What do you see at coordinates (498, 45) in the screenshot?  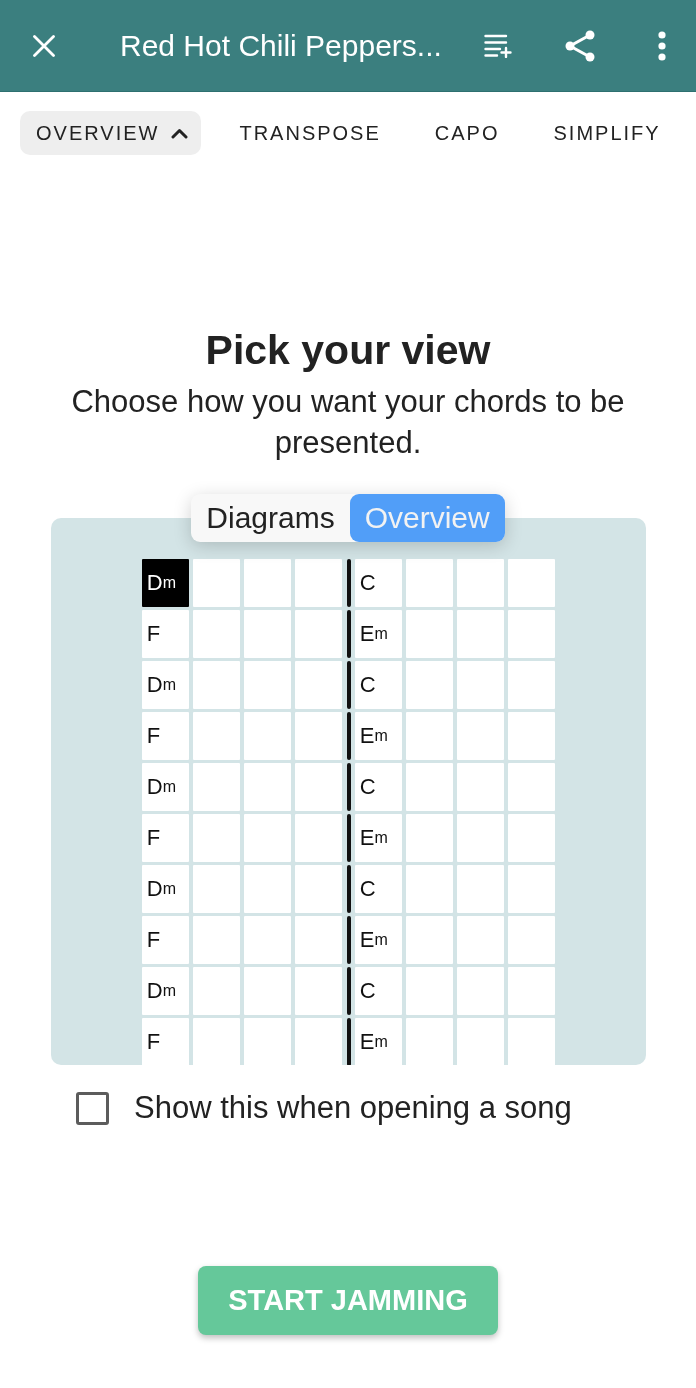 I see `list-add-icon` at bounding box center [498, 45].